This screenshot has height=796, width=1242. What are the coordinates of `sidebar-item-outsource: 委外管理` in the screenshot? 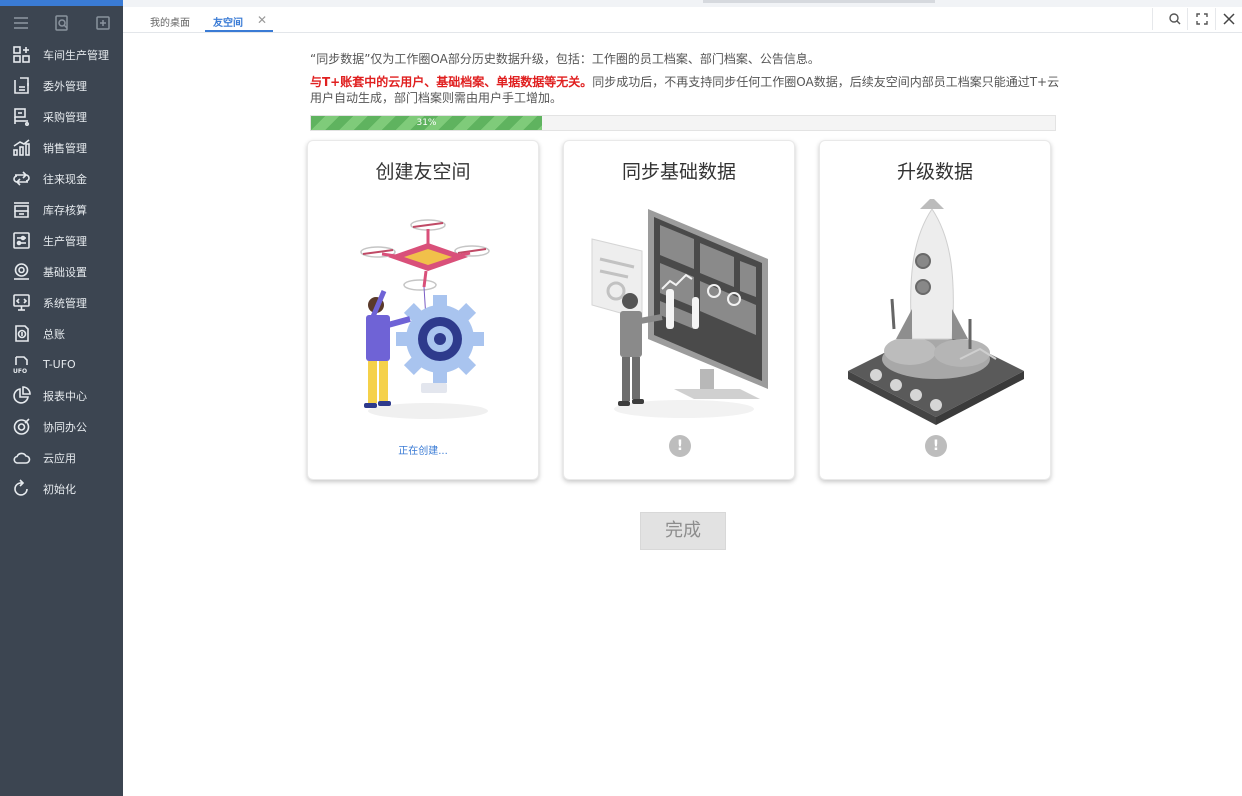 It's located at (61, 85).